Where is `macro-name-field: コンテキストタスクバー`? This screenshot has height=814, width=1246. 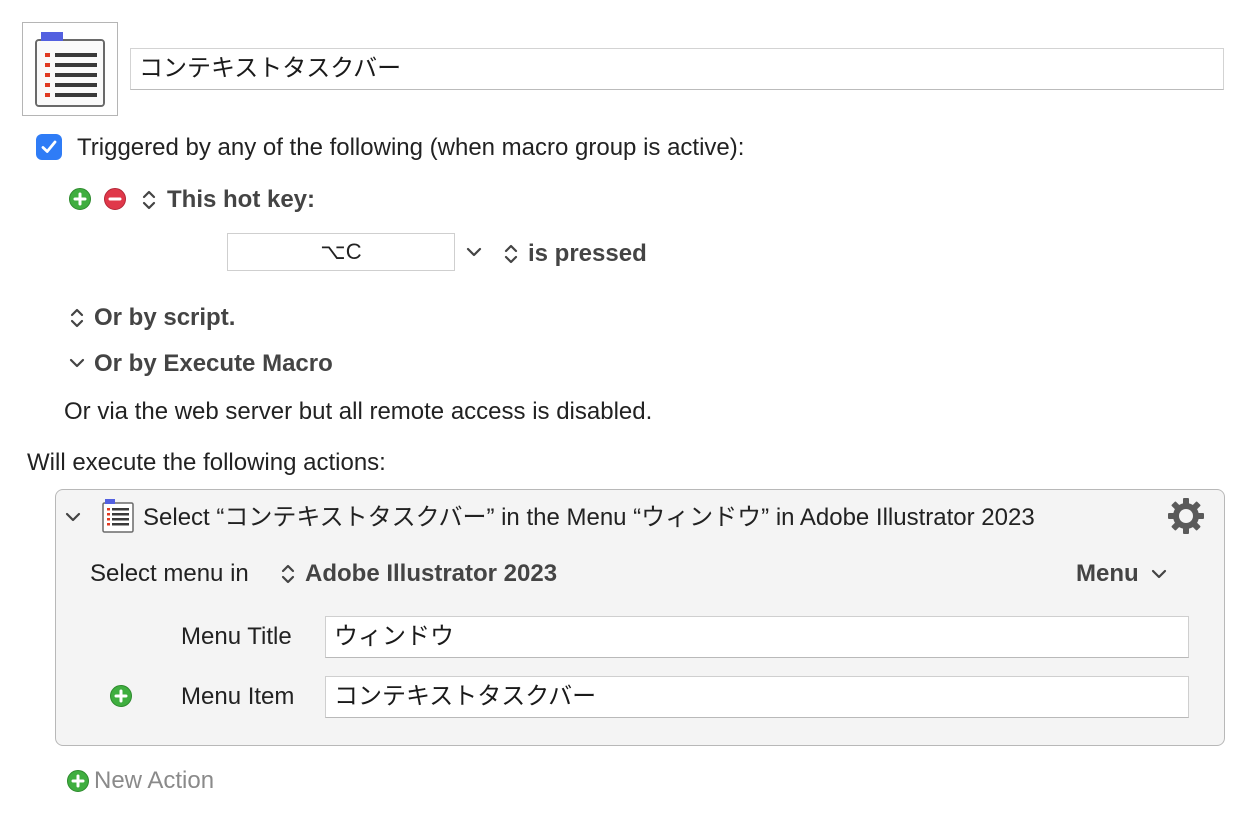
macro-name-field: コンテキストタスクバー is located at coordinates (677, 69).